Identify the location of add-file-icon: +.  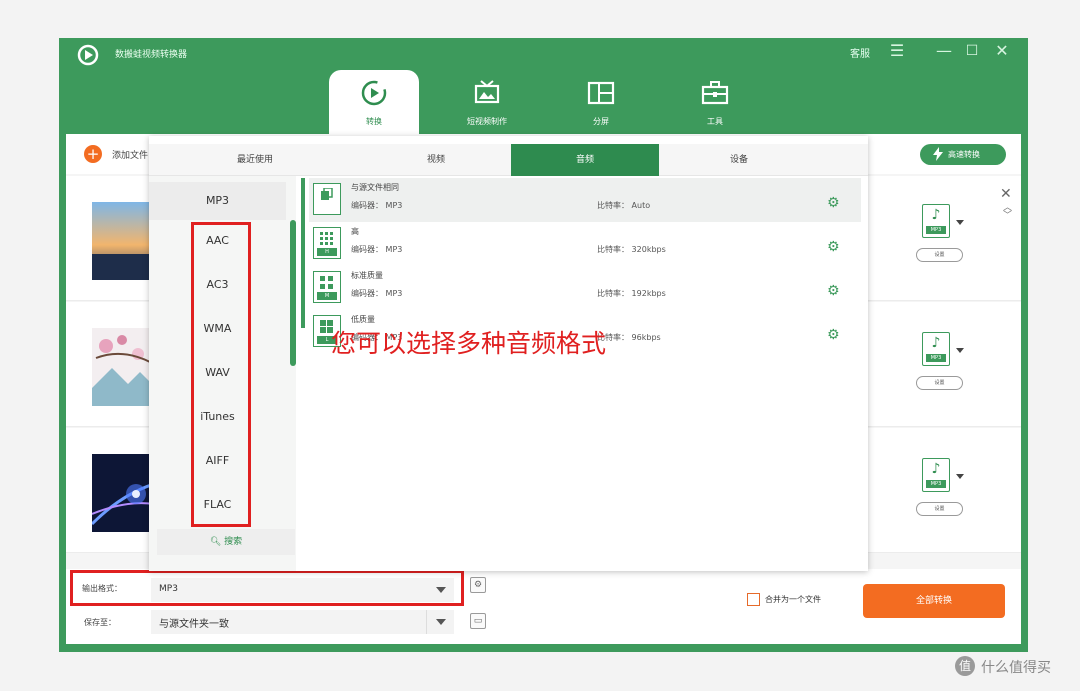
(93, 154).